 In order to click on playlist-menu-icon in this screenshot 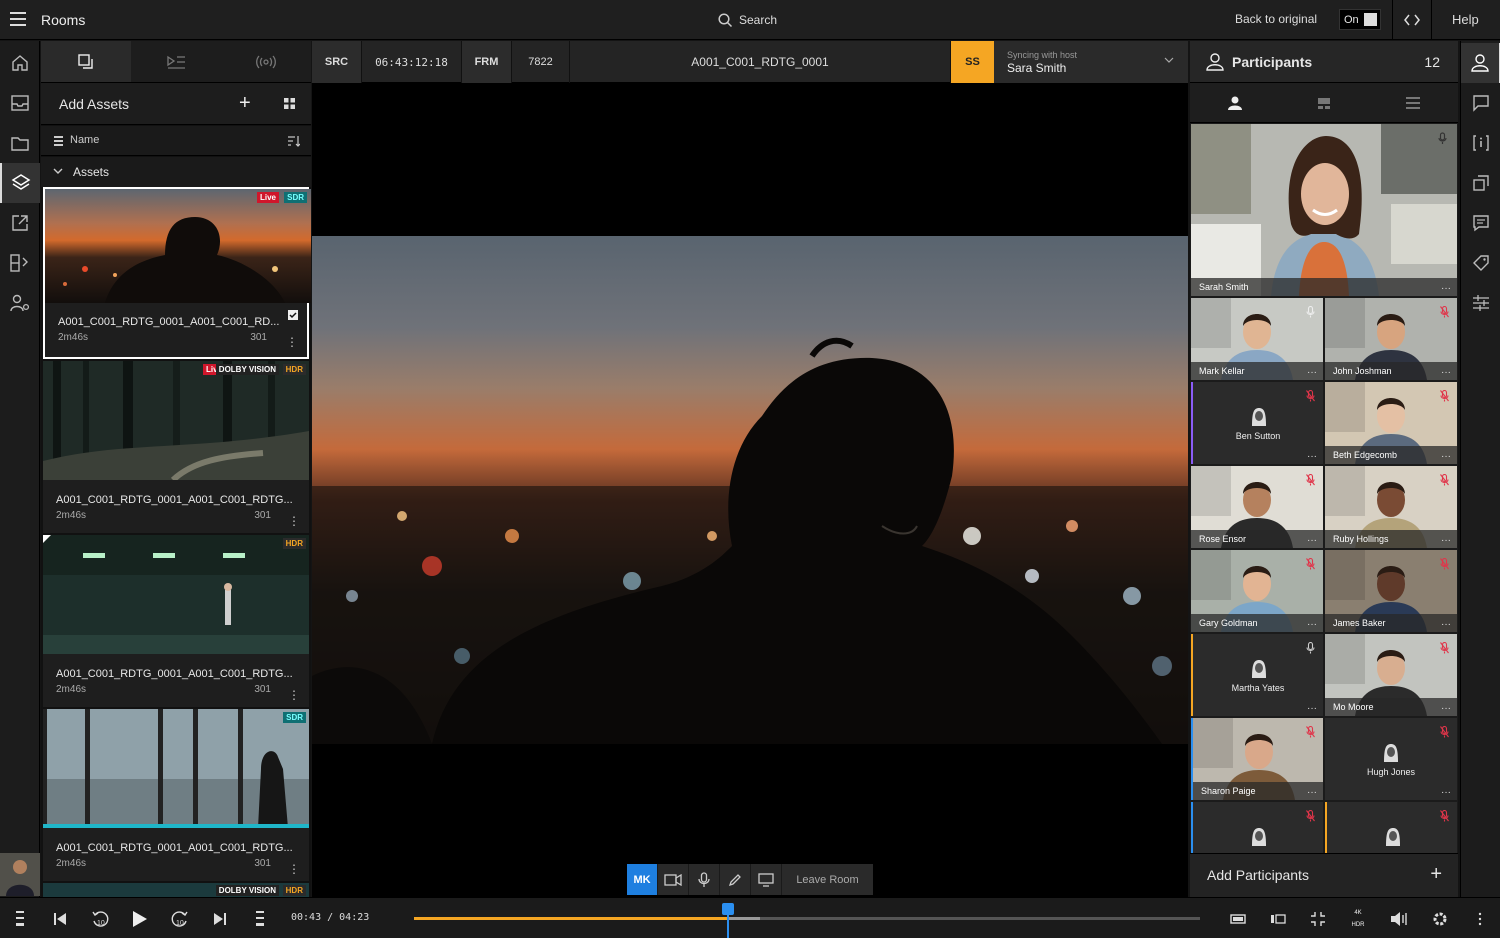, I will do `click(20, 918)`.